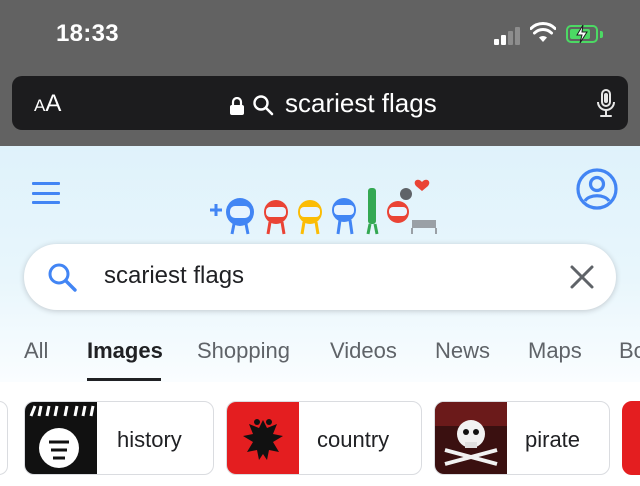  I want to click on tab-videos: Videos, so click(363, 351).